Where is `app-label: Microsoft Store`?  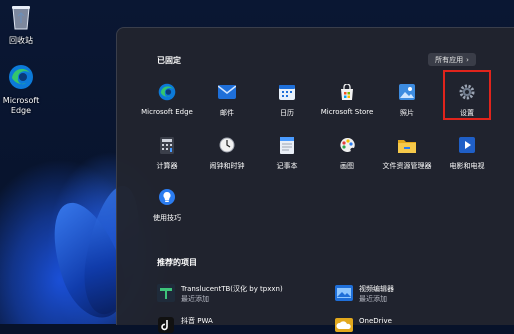
app-label: Microsoft Store is located at coordinates (347, 112).